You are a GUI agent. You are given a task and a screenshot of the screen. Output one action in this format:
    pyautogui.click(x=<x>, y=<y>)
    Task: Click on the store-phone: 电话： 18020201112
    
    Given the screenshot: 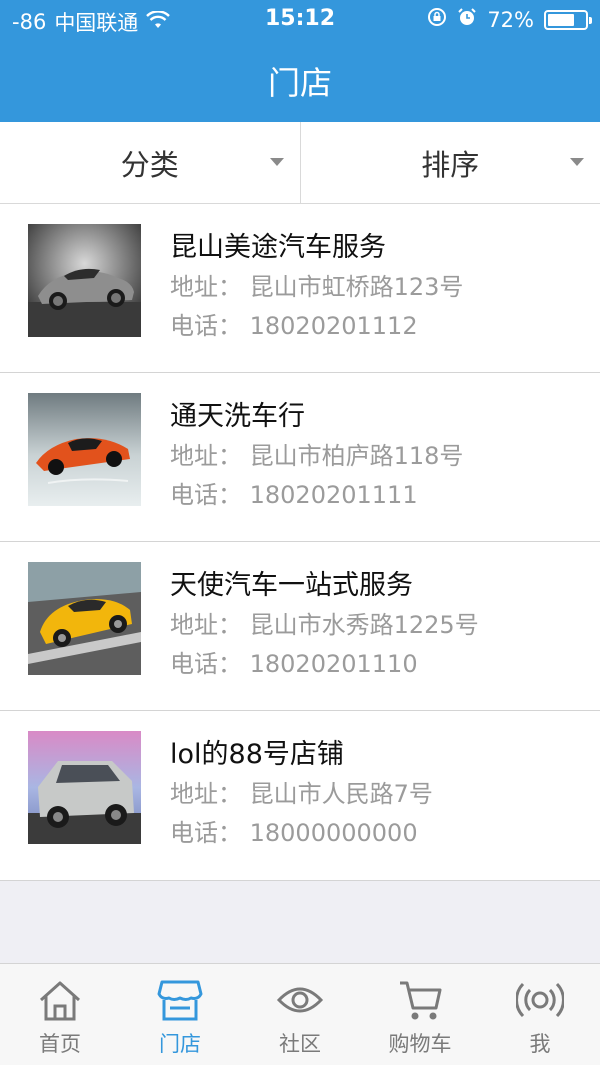 What is the action you would take?
    pyautogui.click(x=294, y=326)
    